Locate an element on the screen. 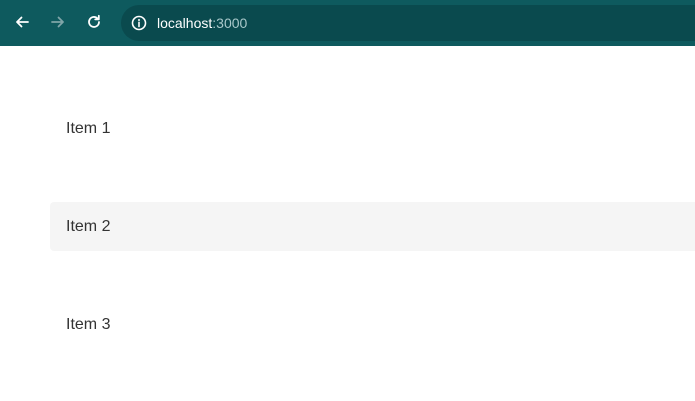 Image resolution: width=695 pixels, height=401 pixels. list-item: Item 1 is located at coordinates (372, 128).